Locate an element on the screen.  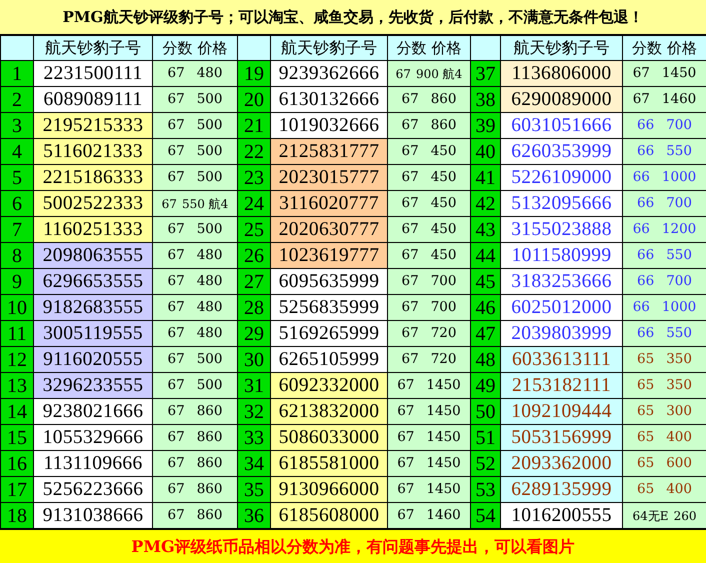
serial-number-cell: 6213832000 is located at coordinates (329, 411).